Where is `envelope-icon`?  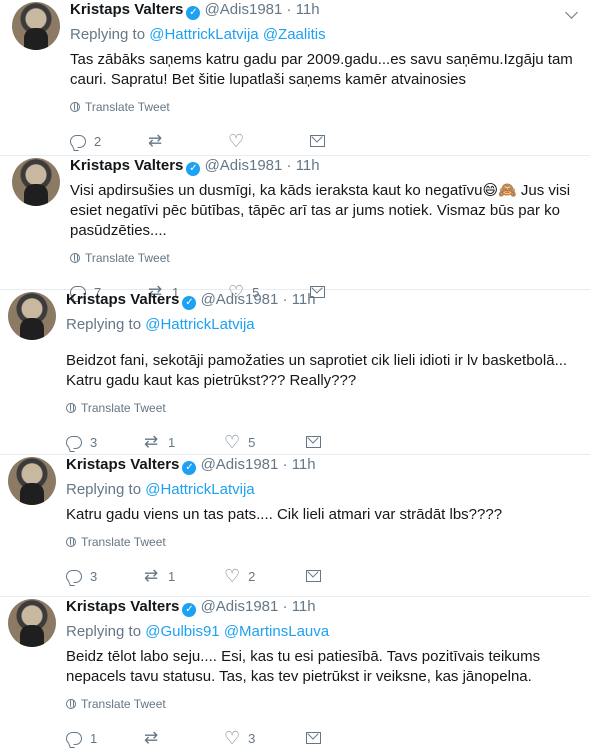 envelope-icon is located at coordinates (313, 576).